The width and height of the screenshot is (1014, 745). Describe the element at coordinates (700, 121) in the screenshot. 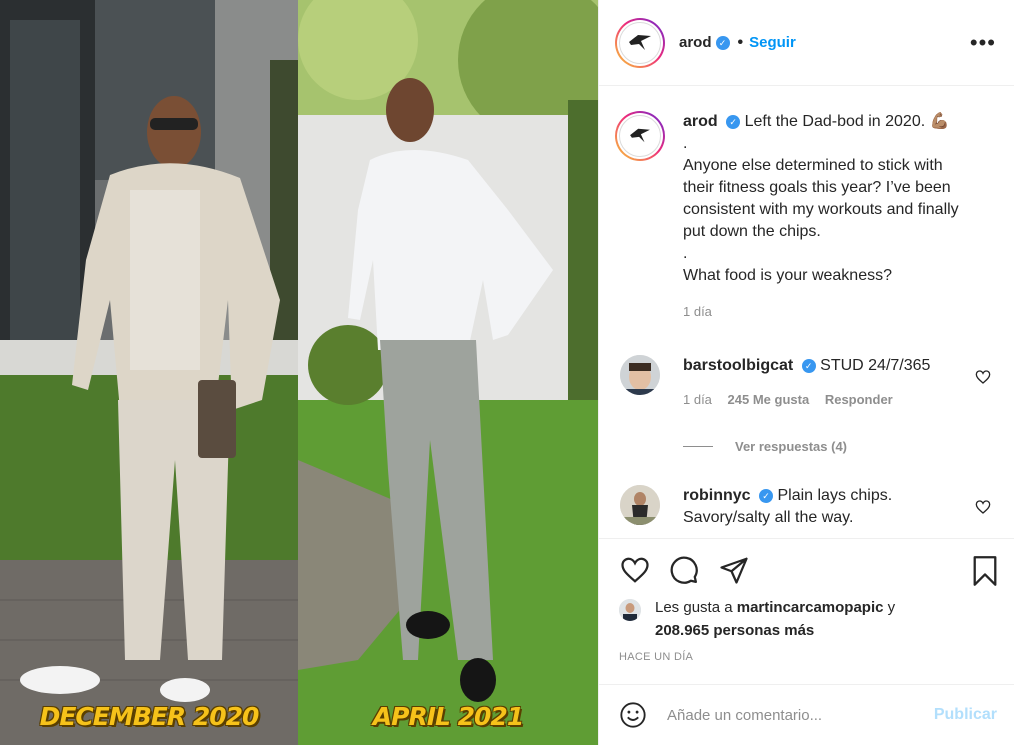

I see `caption-username: arod` at that location.